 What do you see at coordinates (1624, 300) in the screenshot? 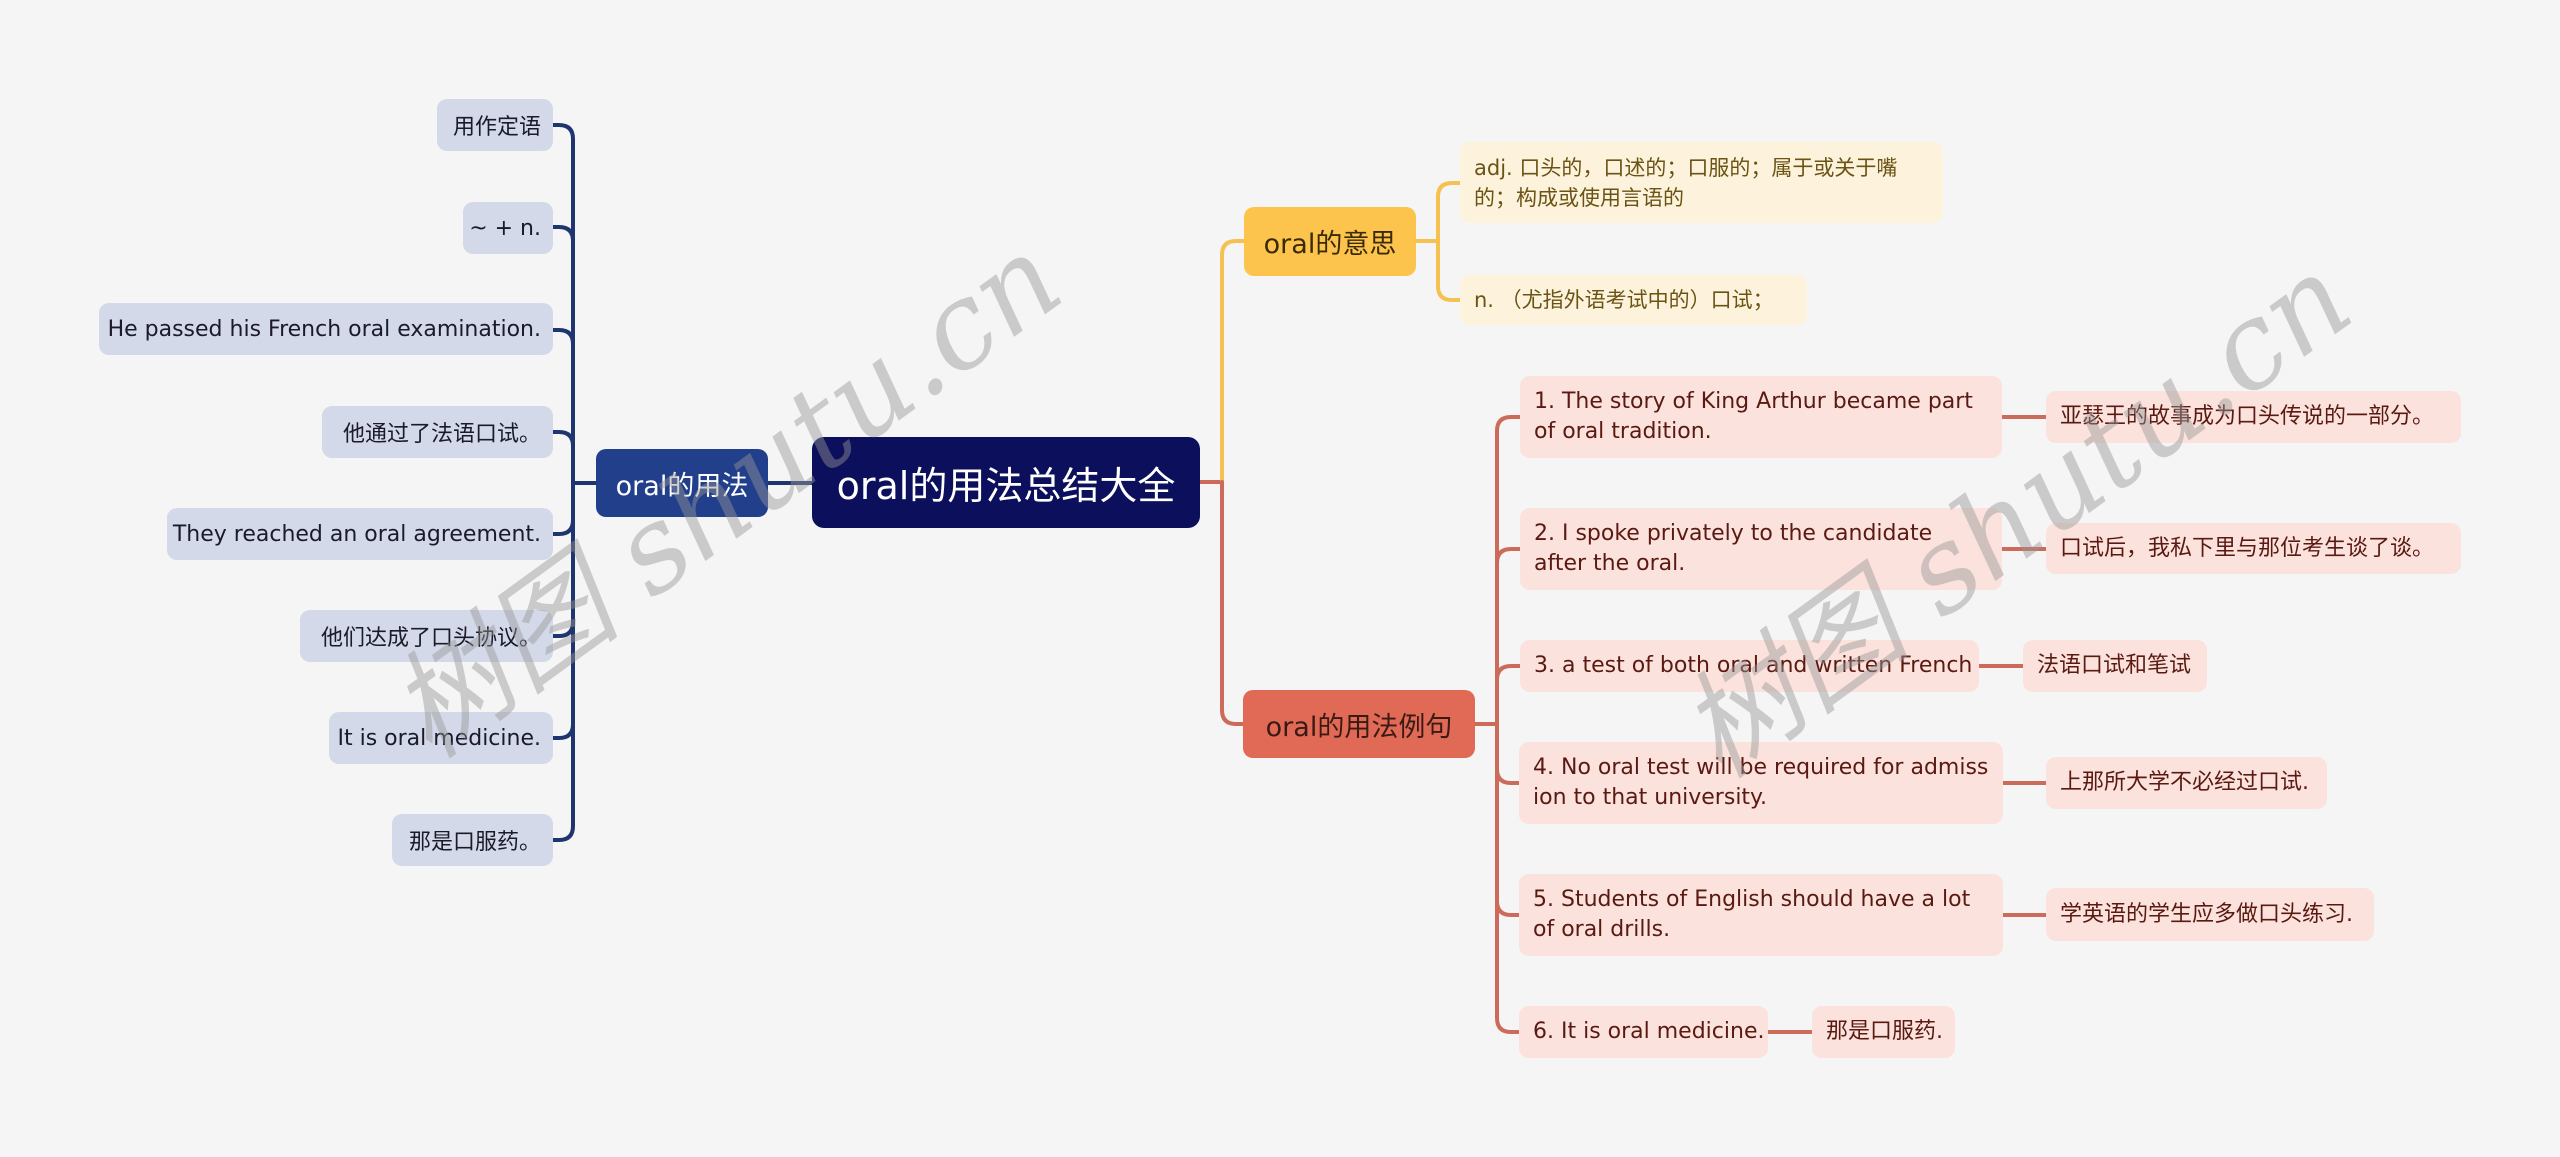
I see `meaning-item-text: n. （尤指外语考试中的）口试；` at bounding box center [1624, 300].